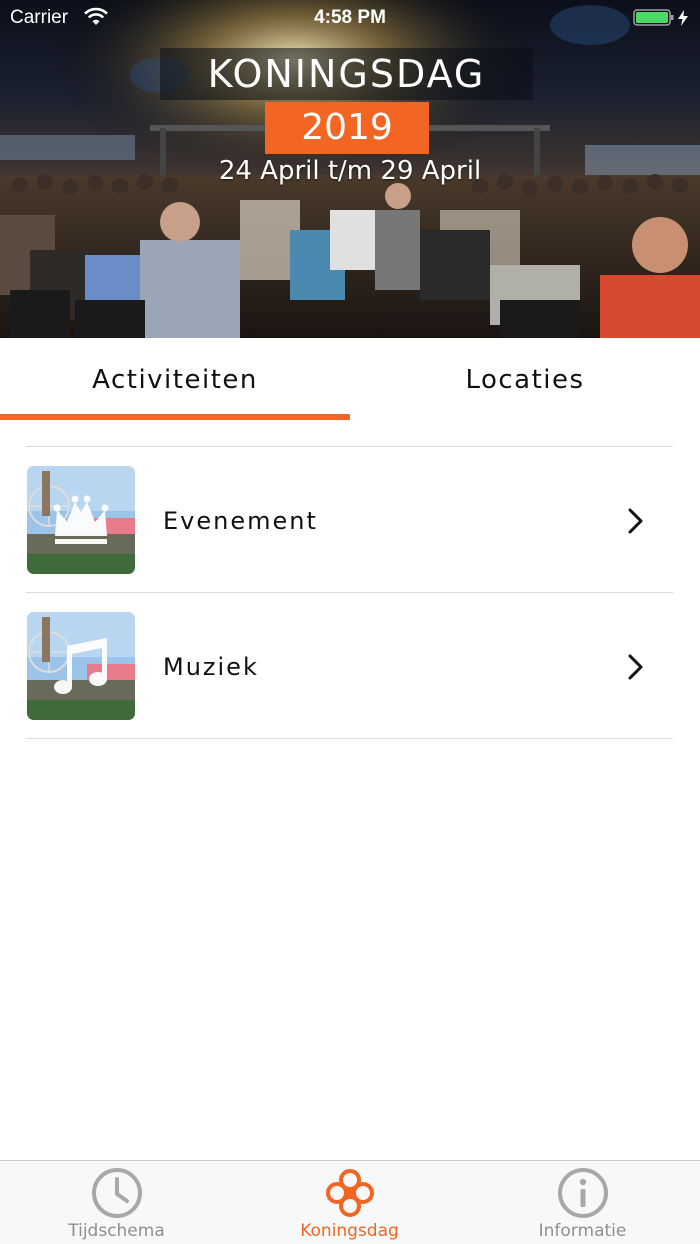 Image resolution: width=700 pixels, height=1244 pixels. Describe the element at coordinates (349, 1231) in the screenshot. I see `tabbar-label-koningsdag: Koningsdag` at that location.